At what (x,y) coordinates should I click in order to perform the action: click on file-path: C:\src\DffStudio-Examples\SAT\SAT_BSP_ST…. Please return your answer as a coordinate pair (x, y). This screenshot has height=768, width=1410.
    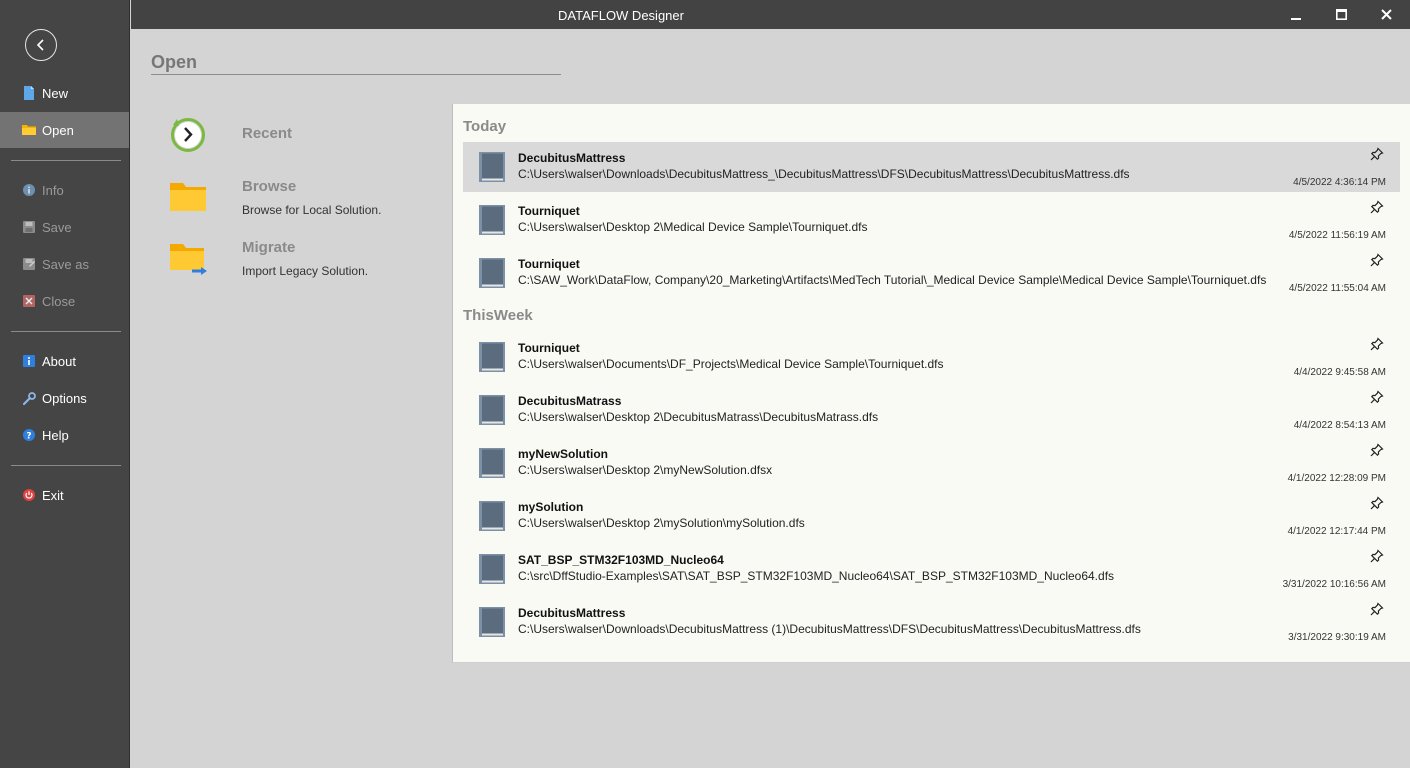
    Looking at the image, I should click on (816, 576).